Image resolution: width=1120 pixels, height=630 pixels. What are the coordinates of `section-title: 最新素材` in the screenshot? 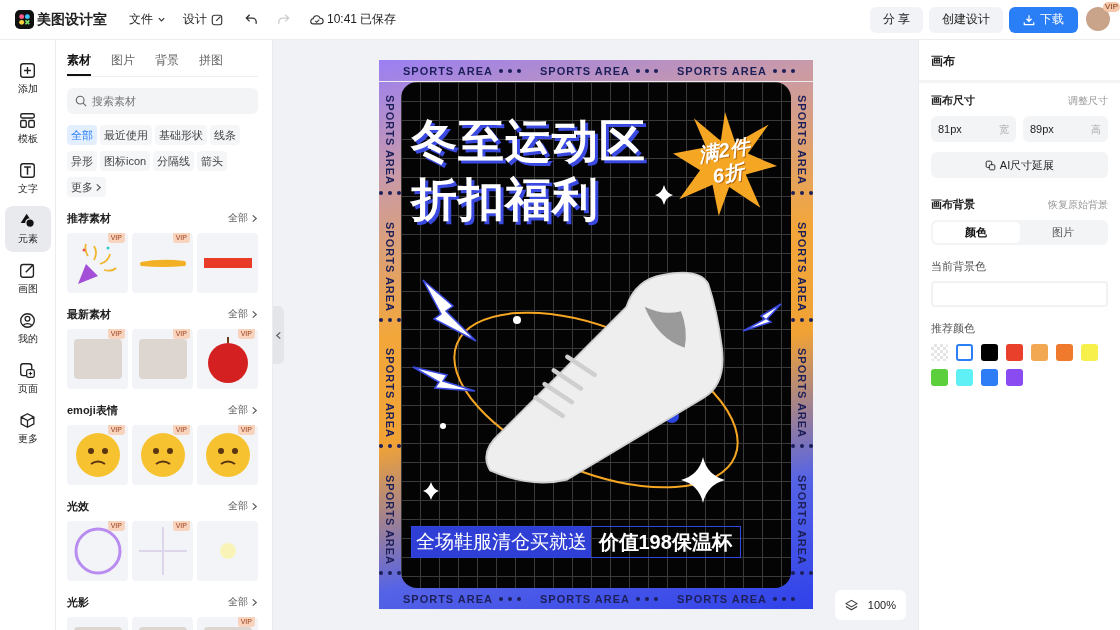 It's located at (89, 314).